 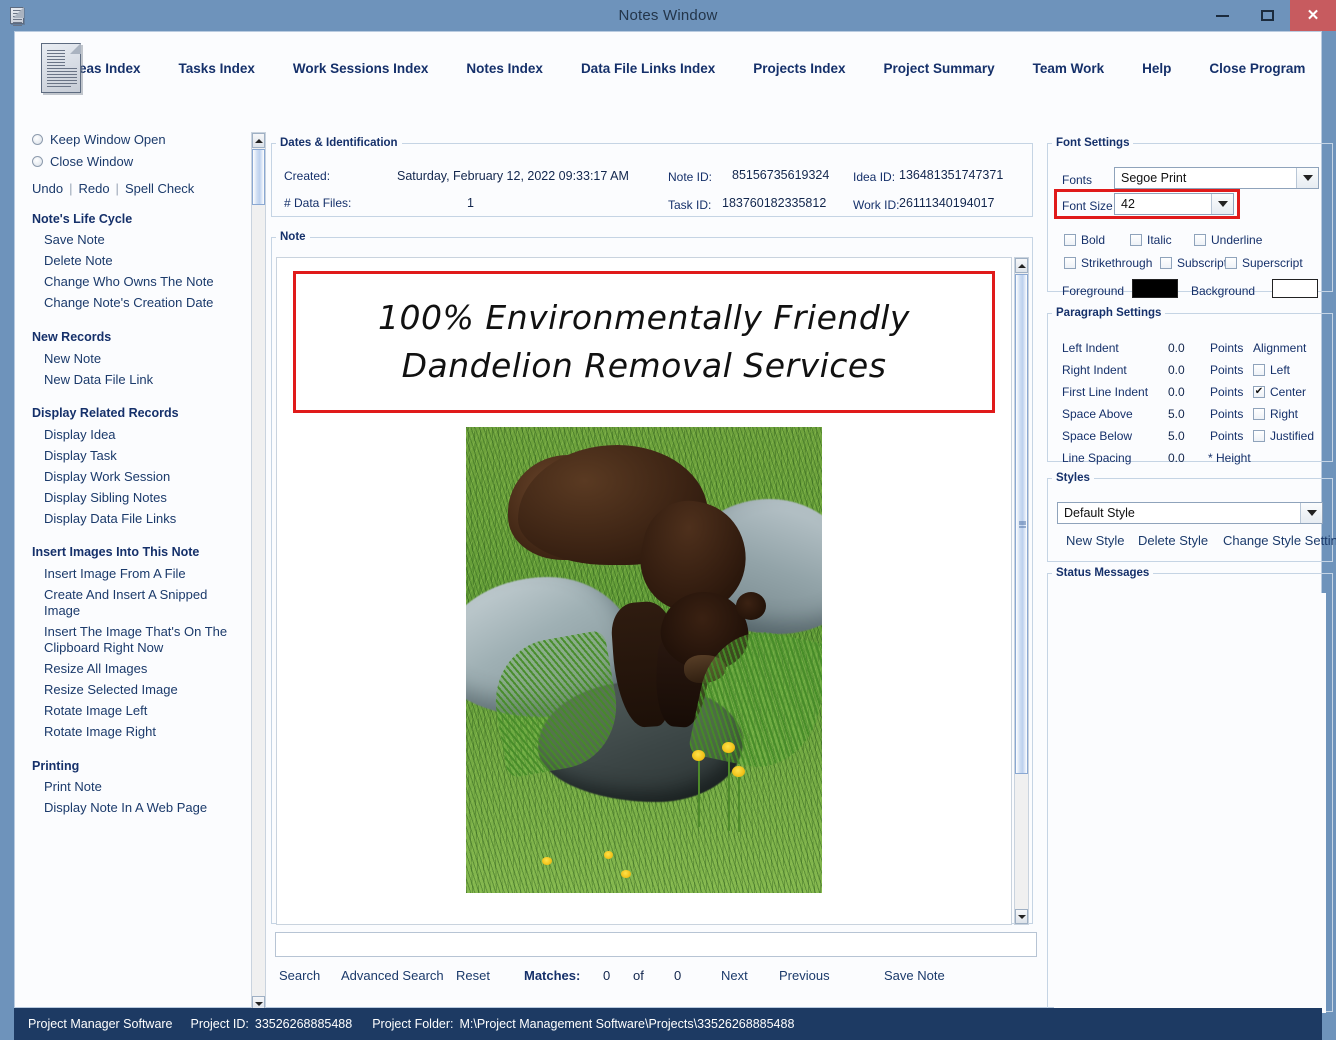 I want to click on status-messages-content, so click(x=1190, y=803).